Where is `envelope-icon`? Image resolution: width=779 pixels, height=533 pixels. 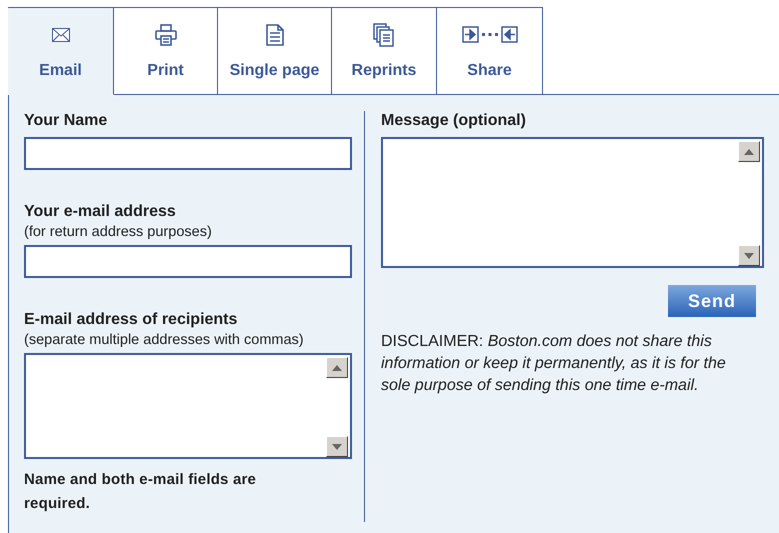
envelope-icon is located at coordinates (61, 35).